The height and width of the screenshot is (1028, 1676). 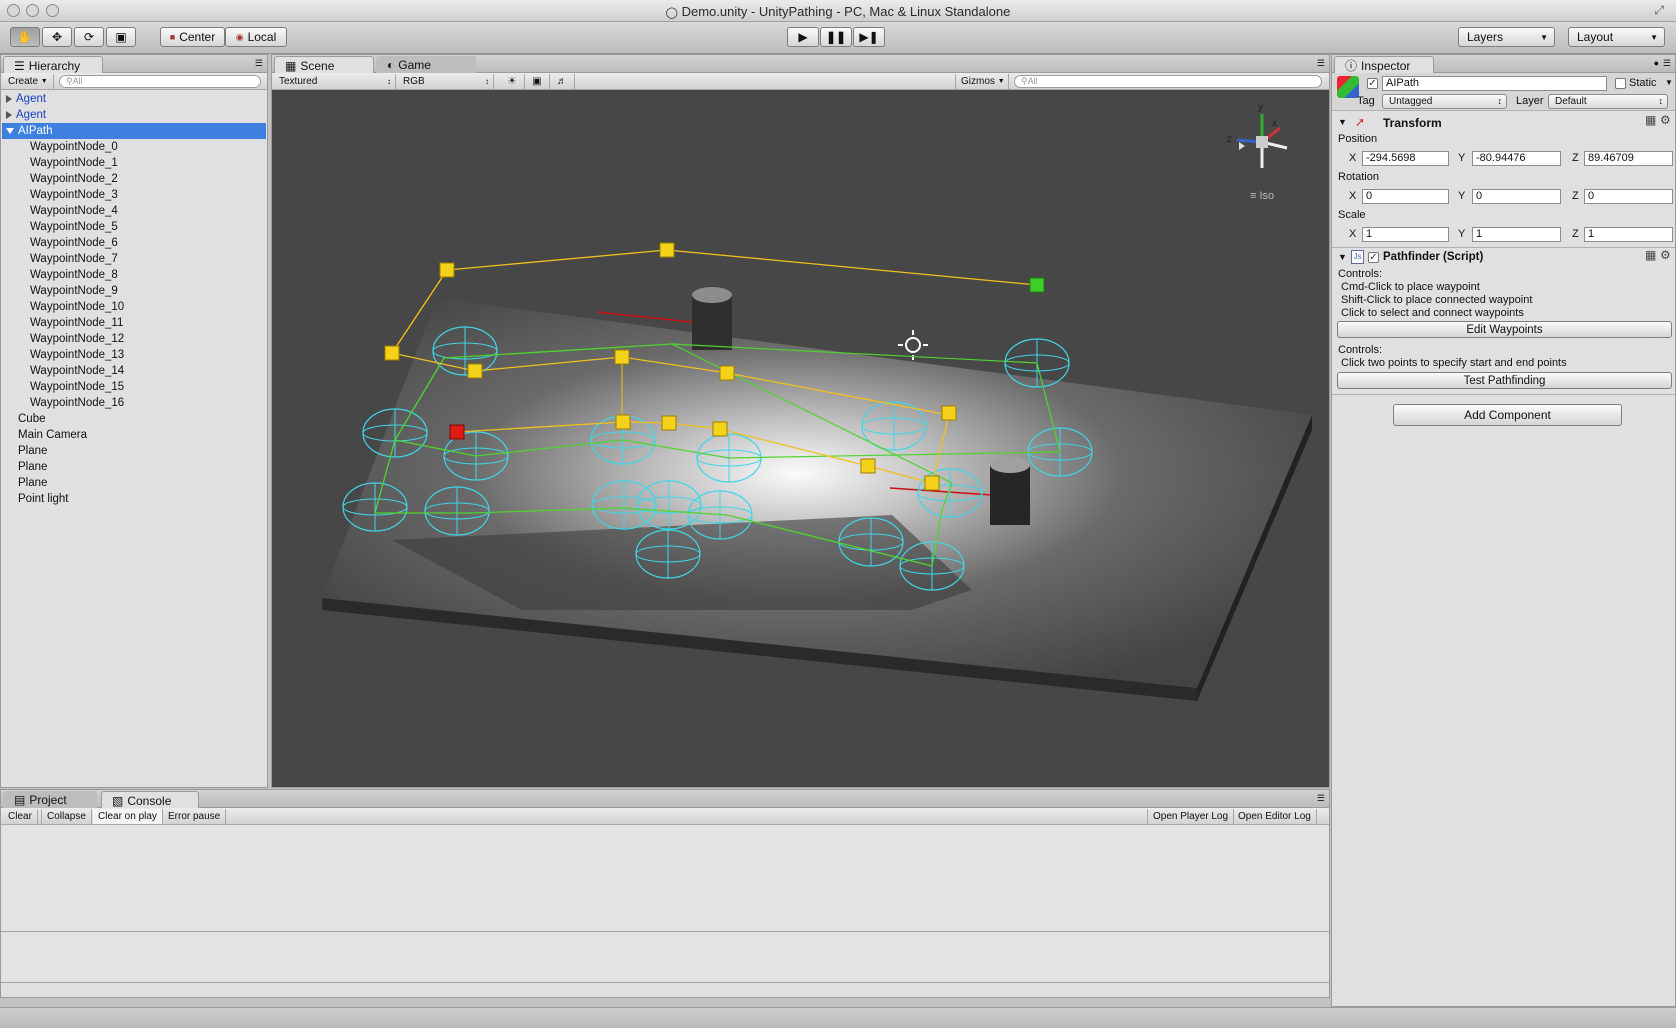 What do you see at coordinates (89, 37) in the screenshot?
I see `rotate-tool-button: ⟳` at bounding box center [89, 37].